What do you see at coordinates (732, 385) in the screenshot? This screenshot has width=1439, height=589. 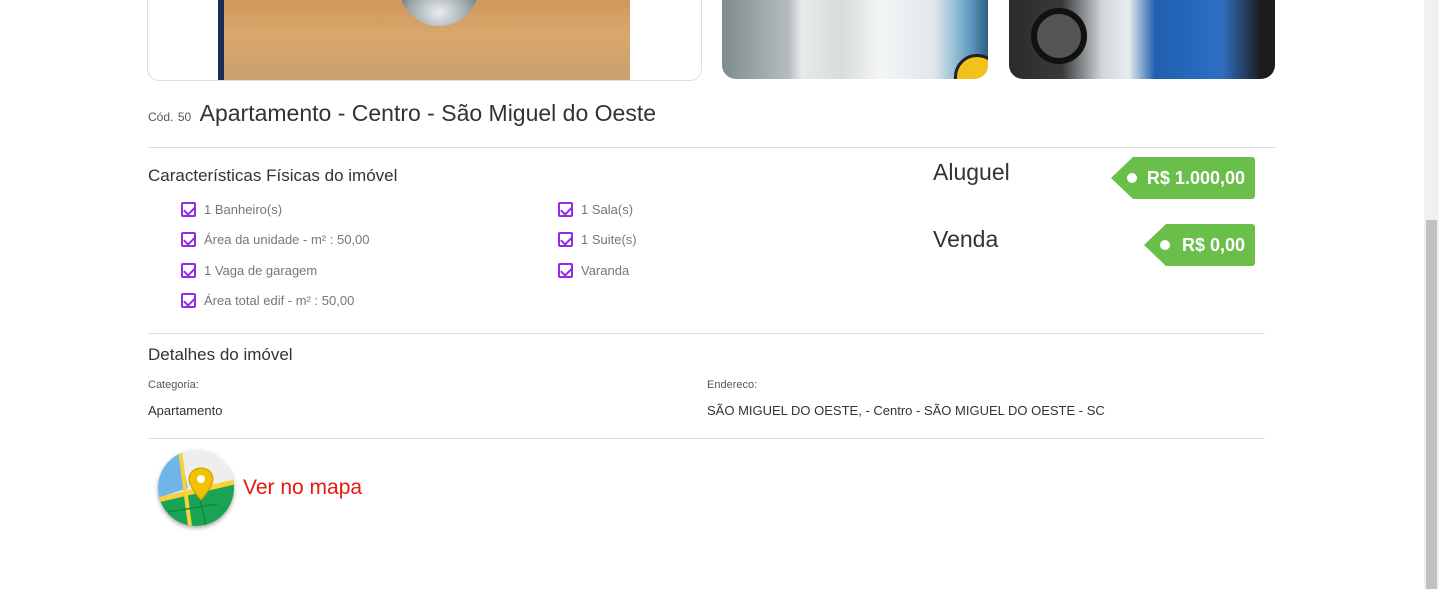 I see `address-label: Endereco:` at bounding box center [732, 385].